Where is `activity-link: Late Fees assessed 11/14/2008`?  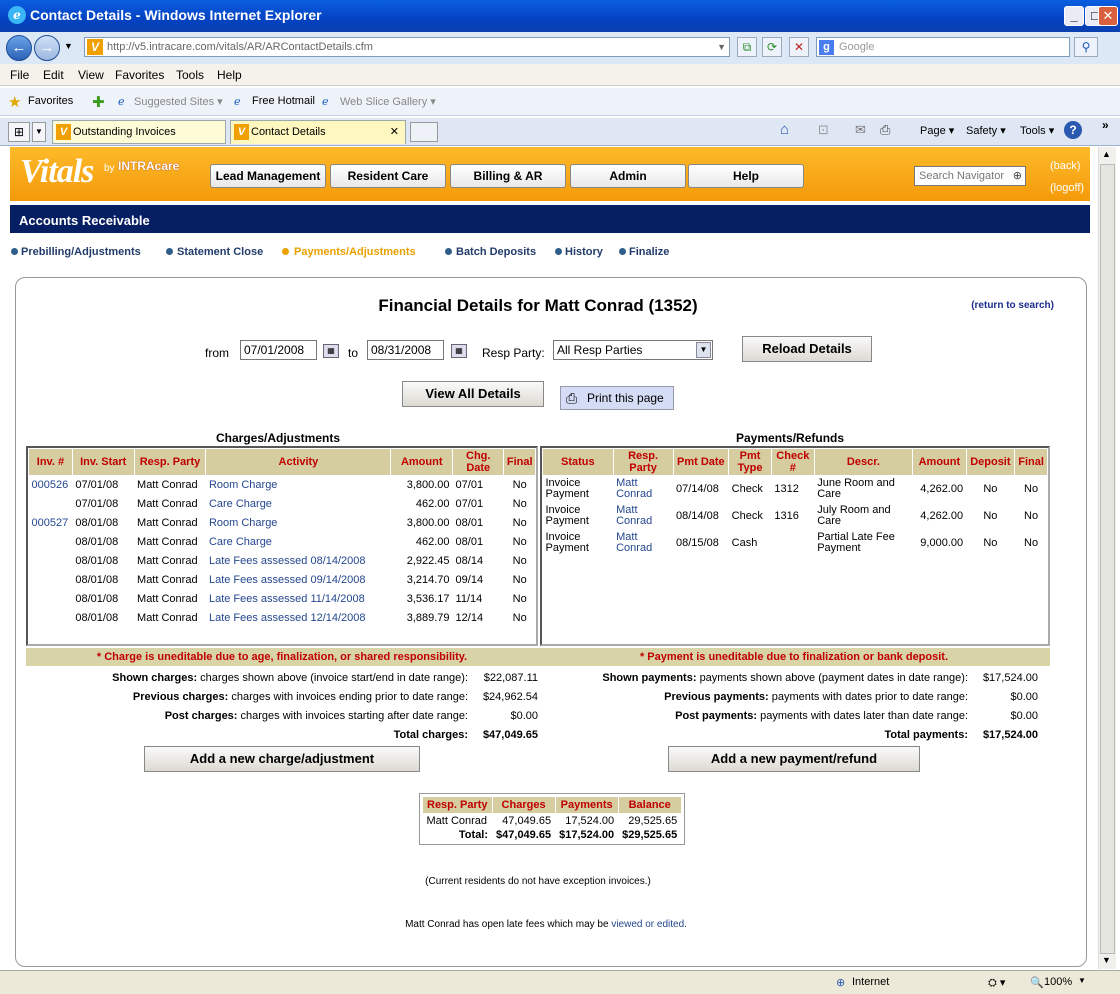 activity-link: Late Fees assessed 11/14/2008 is located at coordinates (287, 599).